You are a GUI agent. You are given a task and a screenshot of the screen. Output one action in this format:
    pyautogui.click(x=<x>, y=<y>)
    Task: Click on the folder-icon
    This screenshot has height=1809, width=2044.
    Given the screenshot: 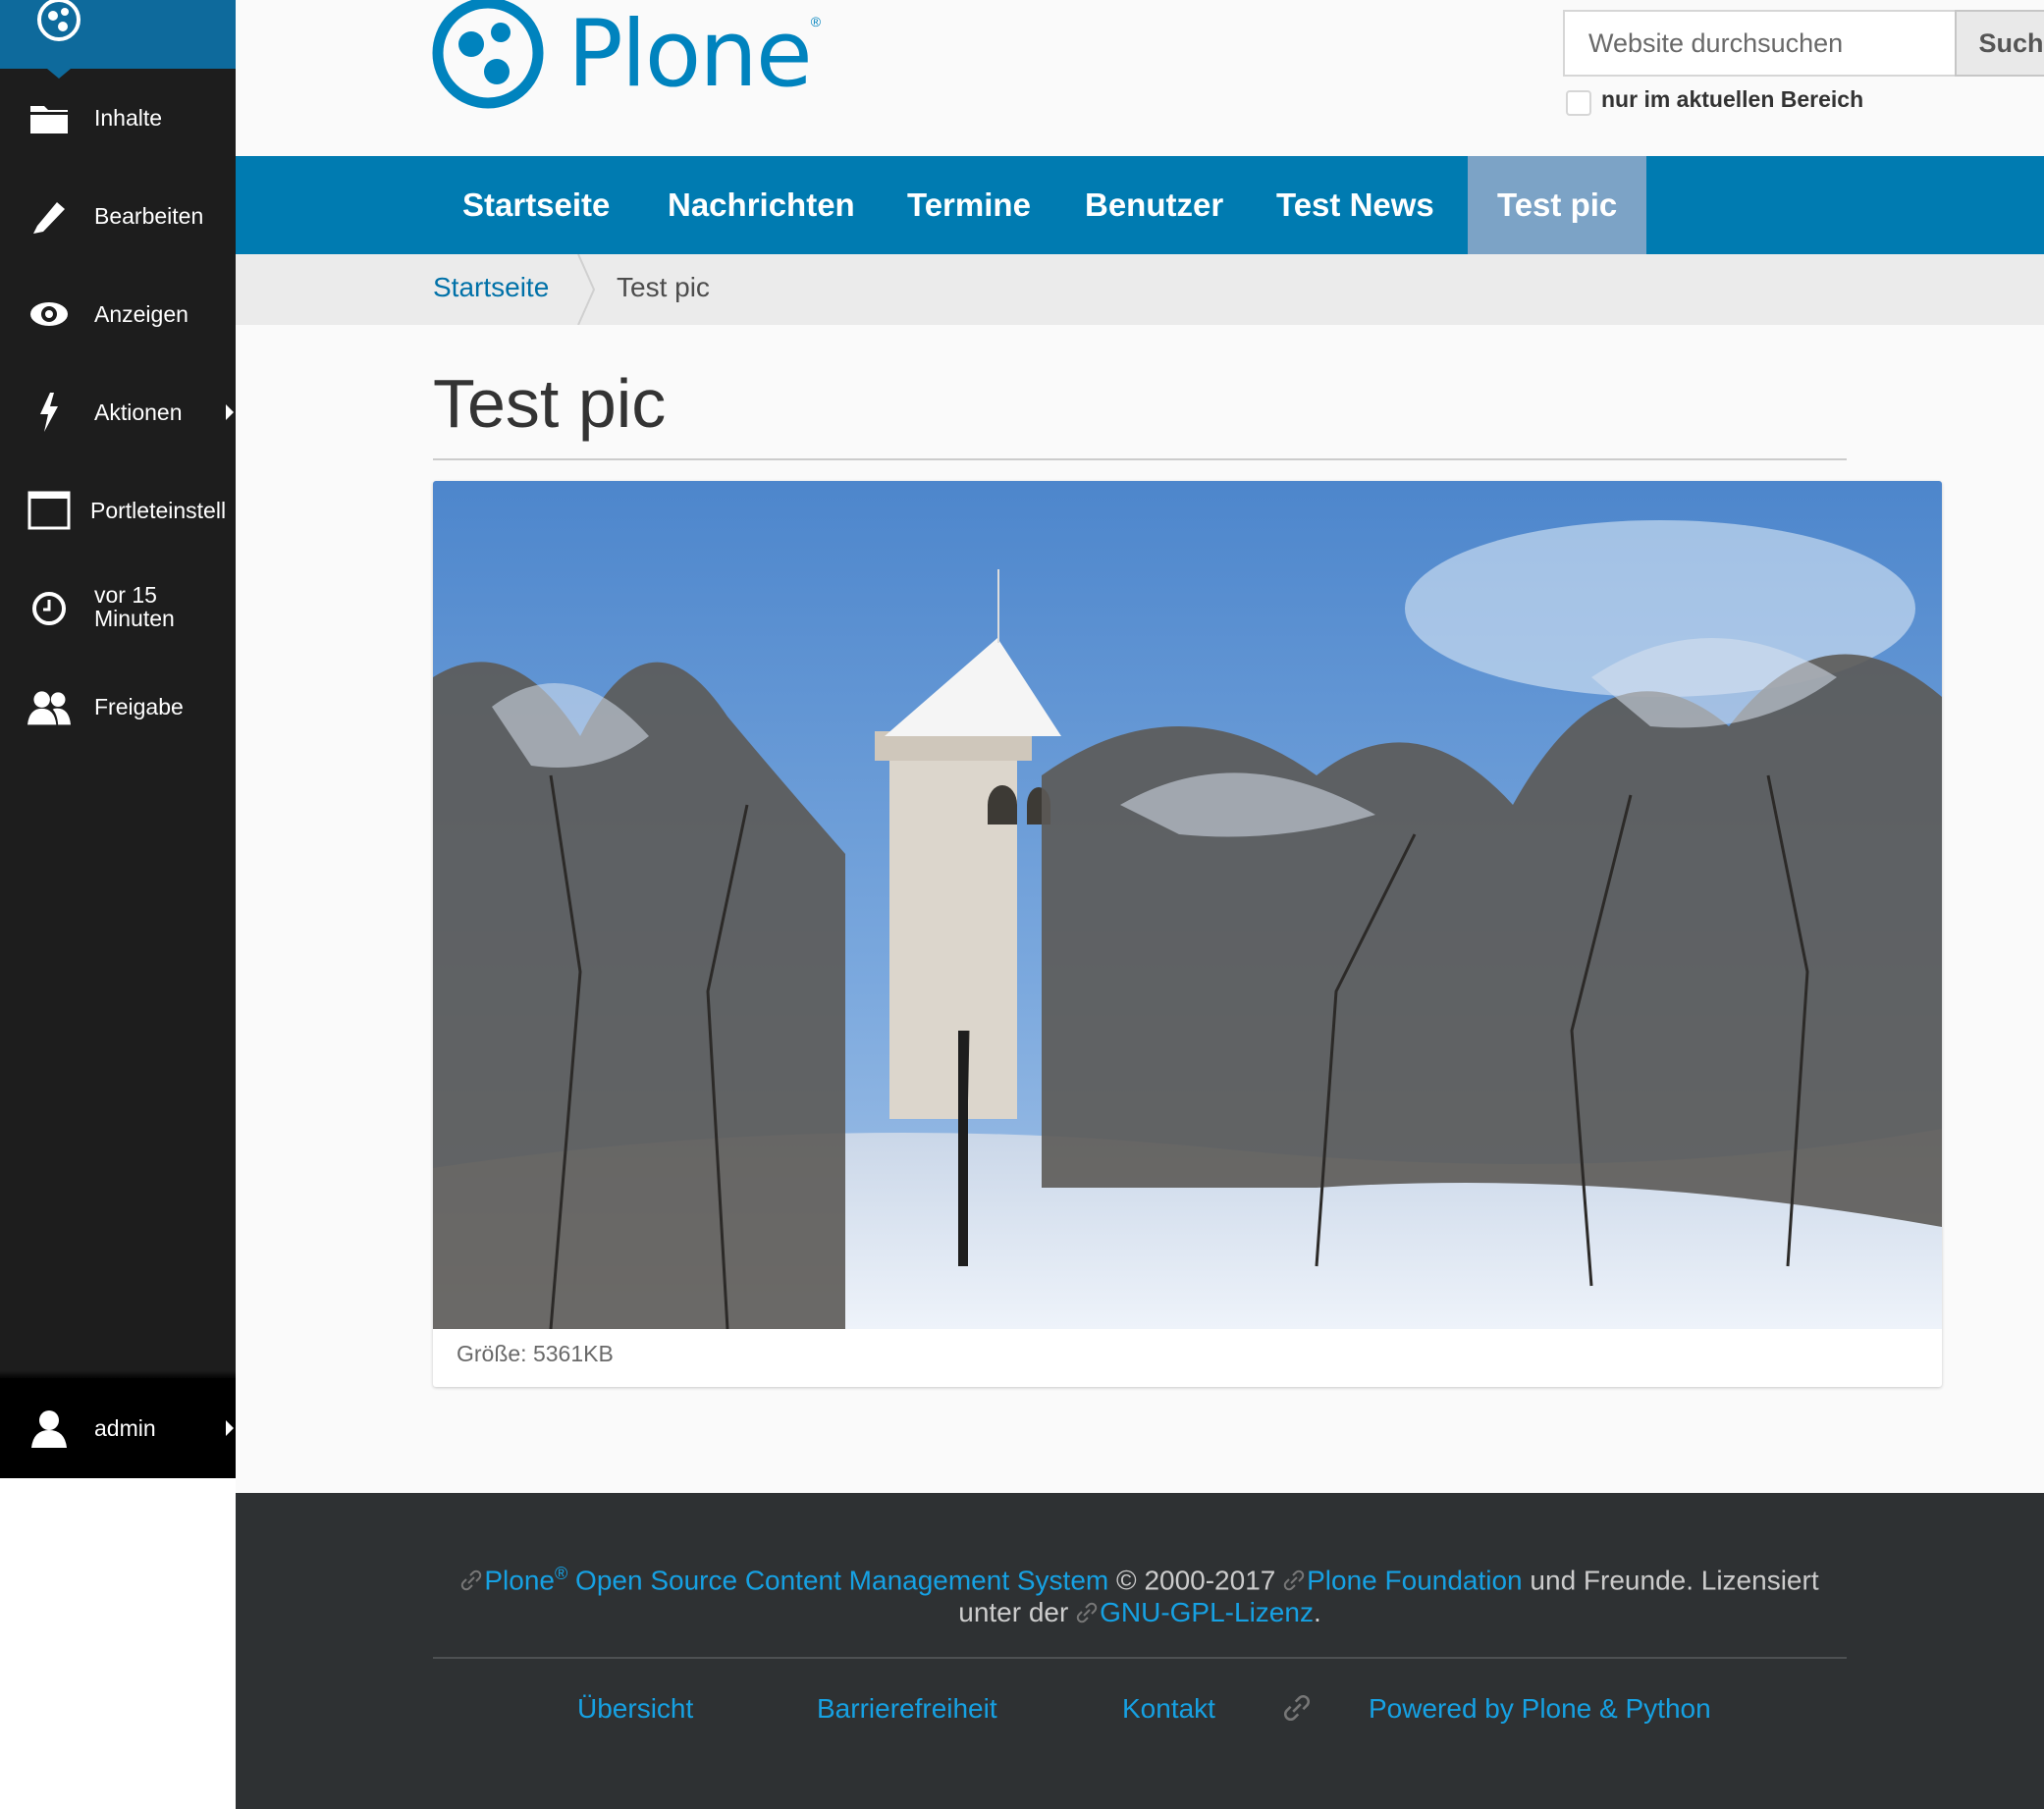 What is the action you would take?
    pyautogui.click(x=49, y=117)
    